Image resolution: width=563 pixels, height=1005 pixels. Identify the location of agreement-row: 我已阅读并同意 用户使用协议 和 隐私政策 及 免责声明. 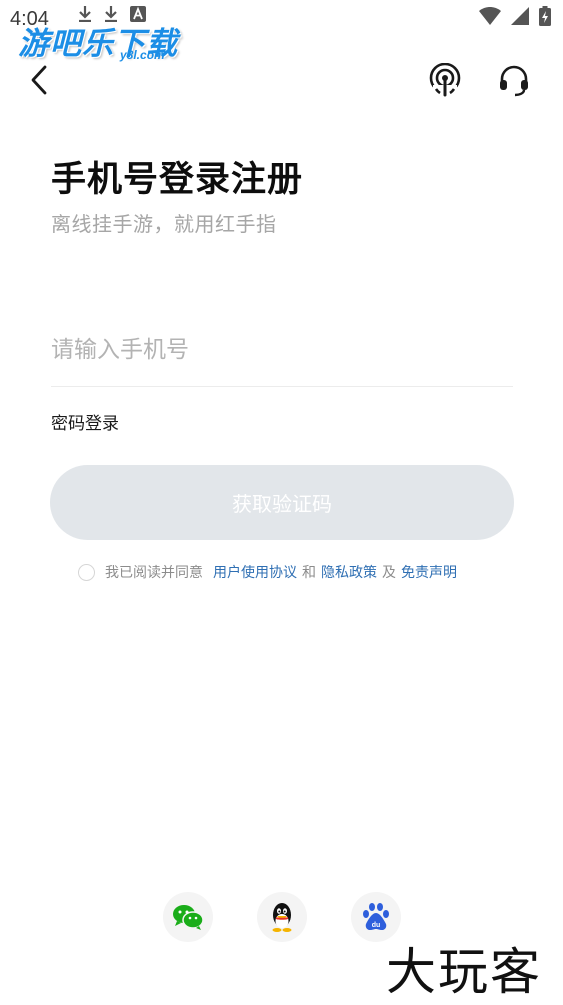
(267, 572).